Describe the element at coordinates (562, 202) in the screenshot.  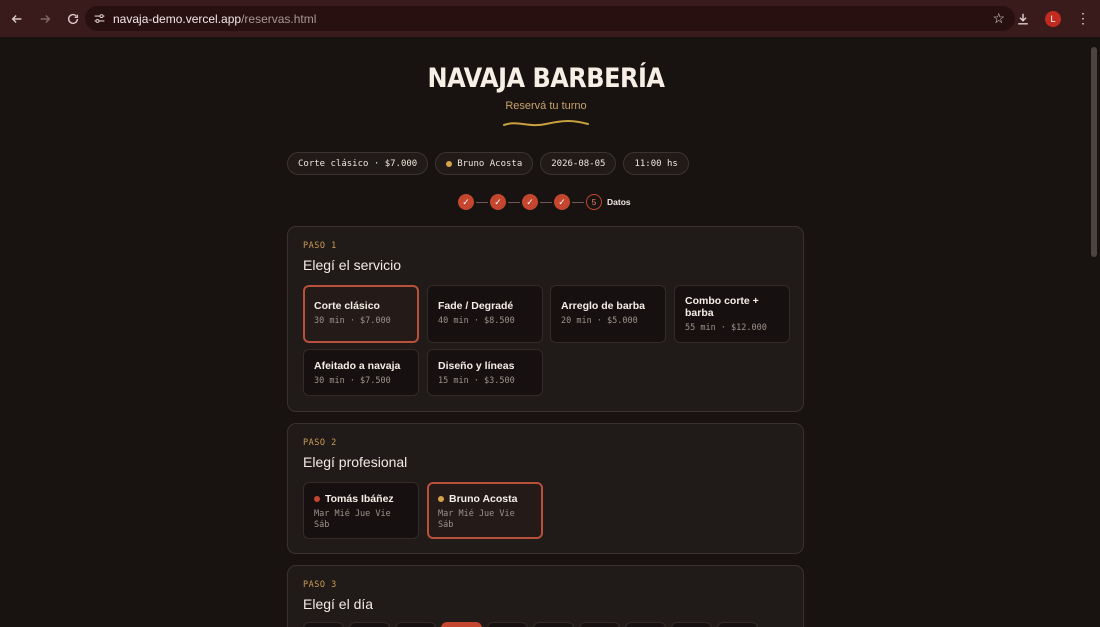
I see `step-4-done-check-icon: ✓` at that location.